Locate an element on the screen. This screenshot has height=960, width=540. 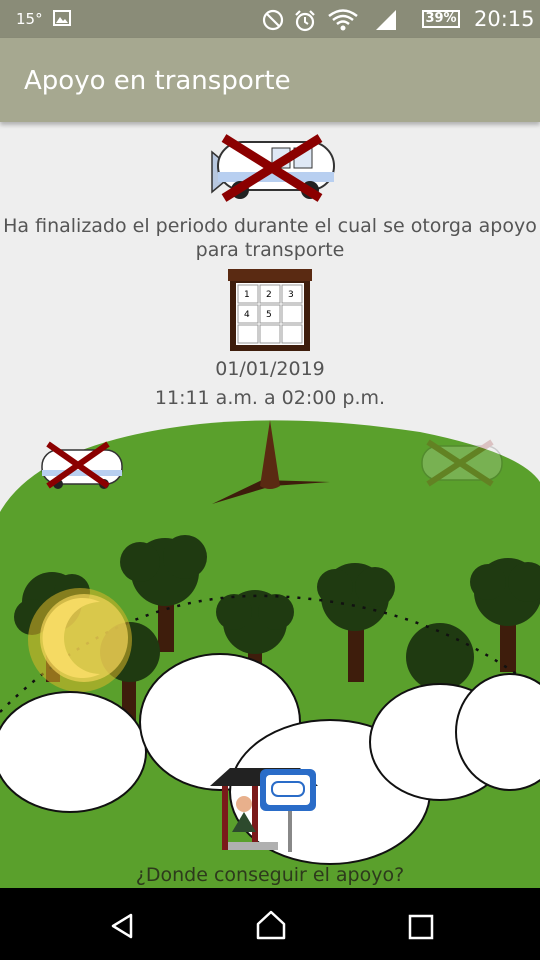
battery-level: 39% is located at coordinates (441, 18).